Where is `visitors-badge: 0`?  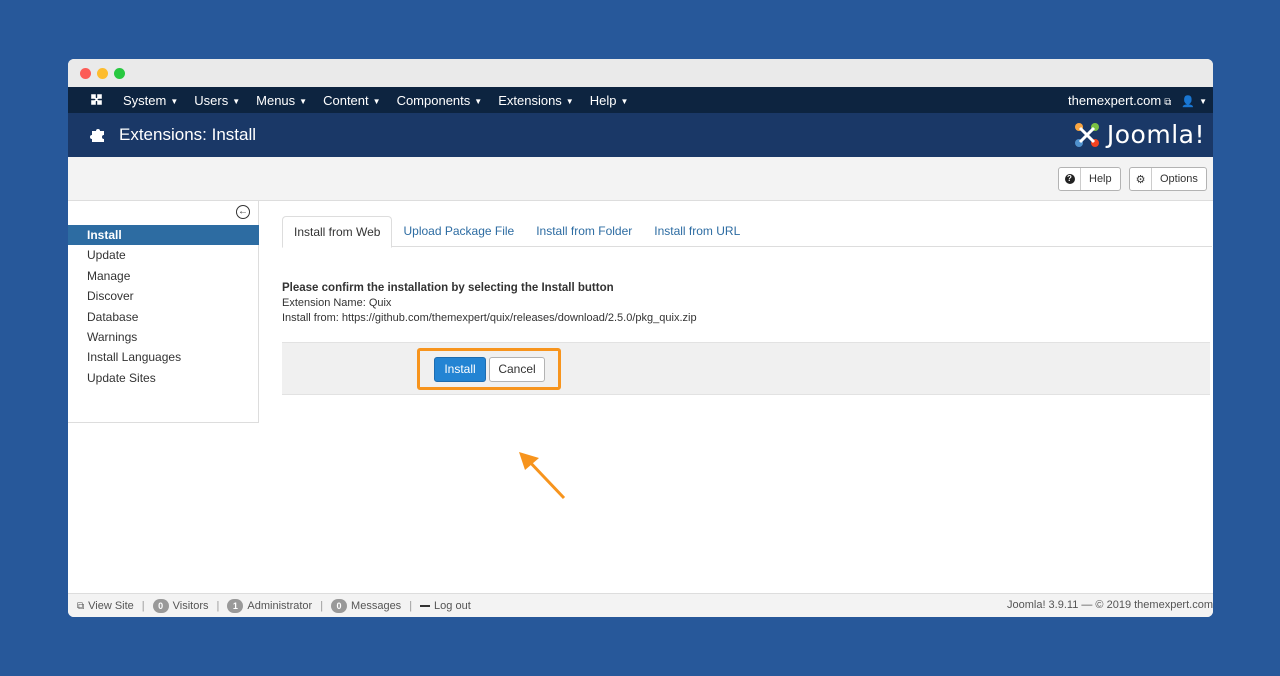 visitors-badge: 0 is located at coordinates (160, 605).